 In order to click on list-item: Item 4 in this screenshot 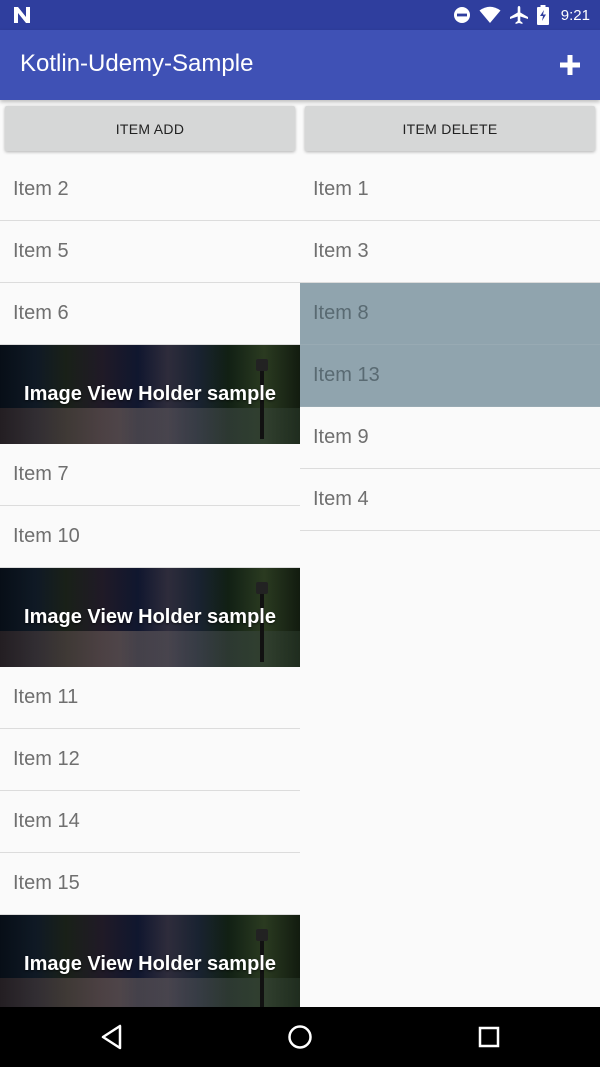, I will do `click(450, 500)`.